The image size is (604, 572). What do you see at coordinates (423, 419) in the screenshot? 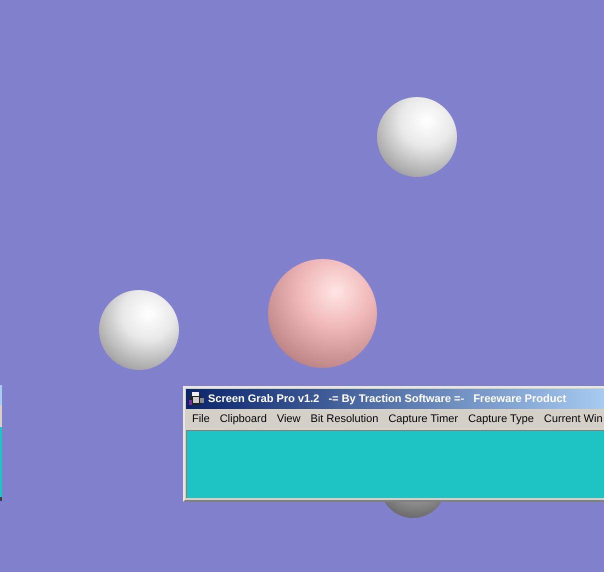
I see `menu-item: Capture Timer` at bounding box center [423, 419].